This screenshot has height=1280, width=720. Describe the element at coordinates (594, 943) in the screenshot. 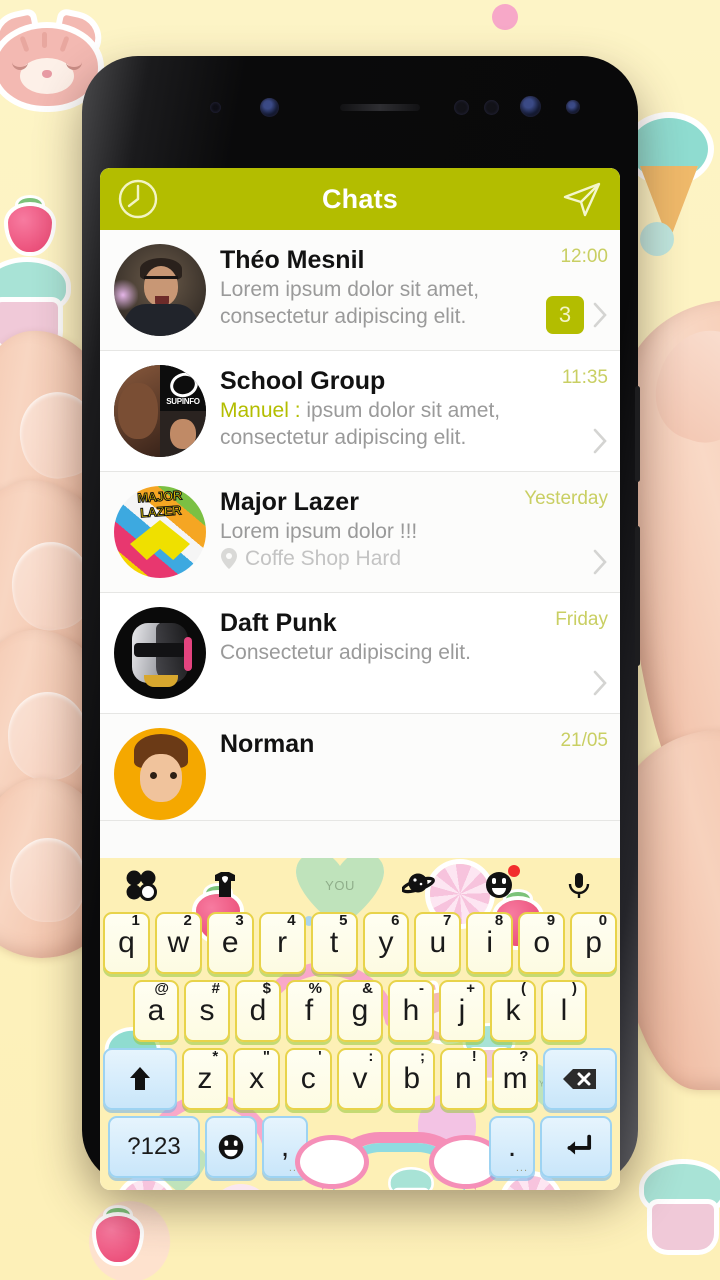

I see `key-p: 0p` at that location.